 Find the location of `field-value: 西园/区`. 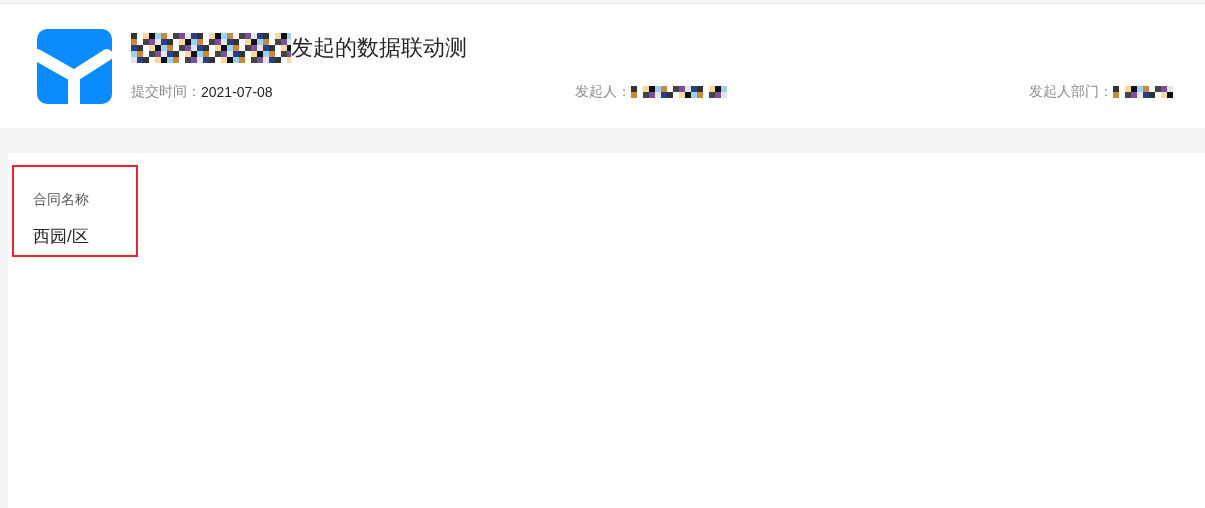

field-value: 西园/区 is located at coordinates (61, 237).